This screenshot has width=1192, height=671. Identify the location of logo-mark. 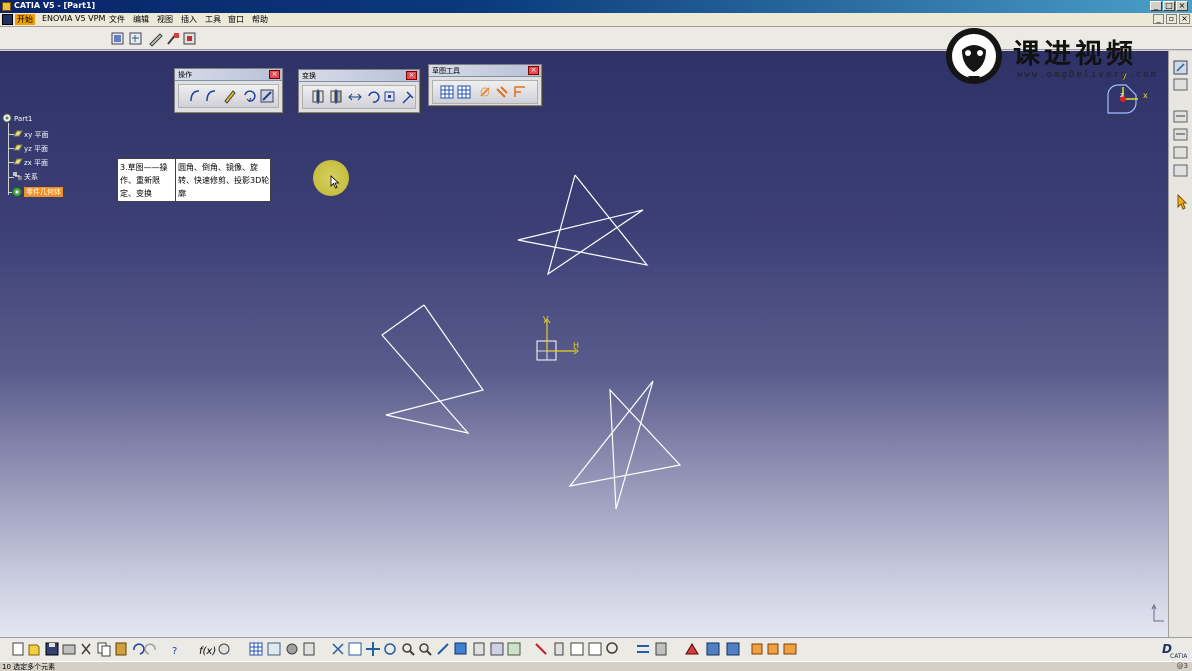
(974, 56).